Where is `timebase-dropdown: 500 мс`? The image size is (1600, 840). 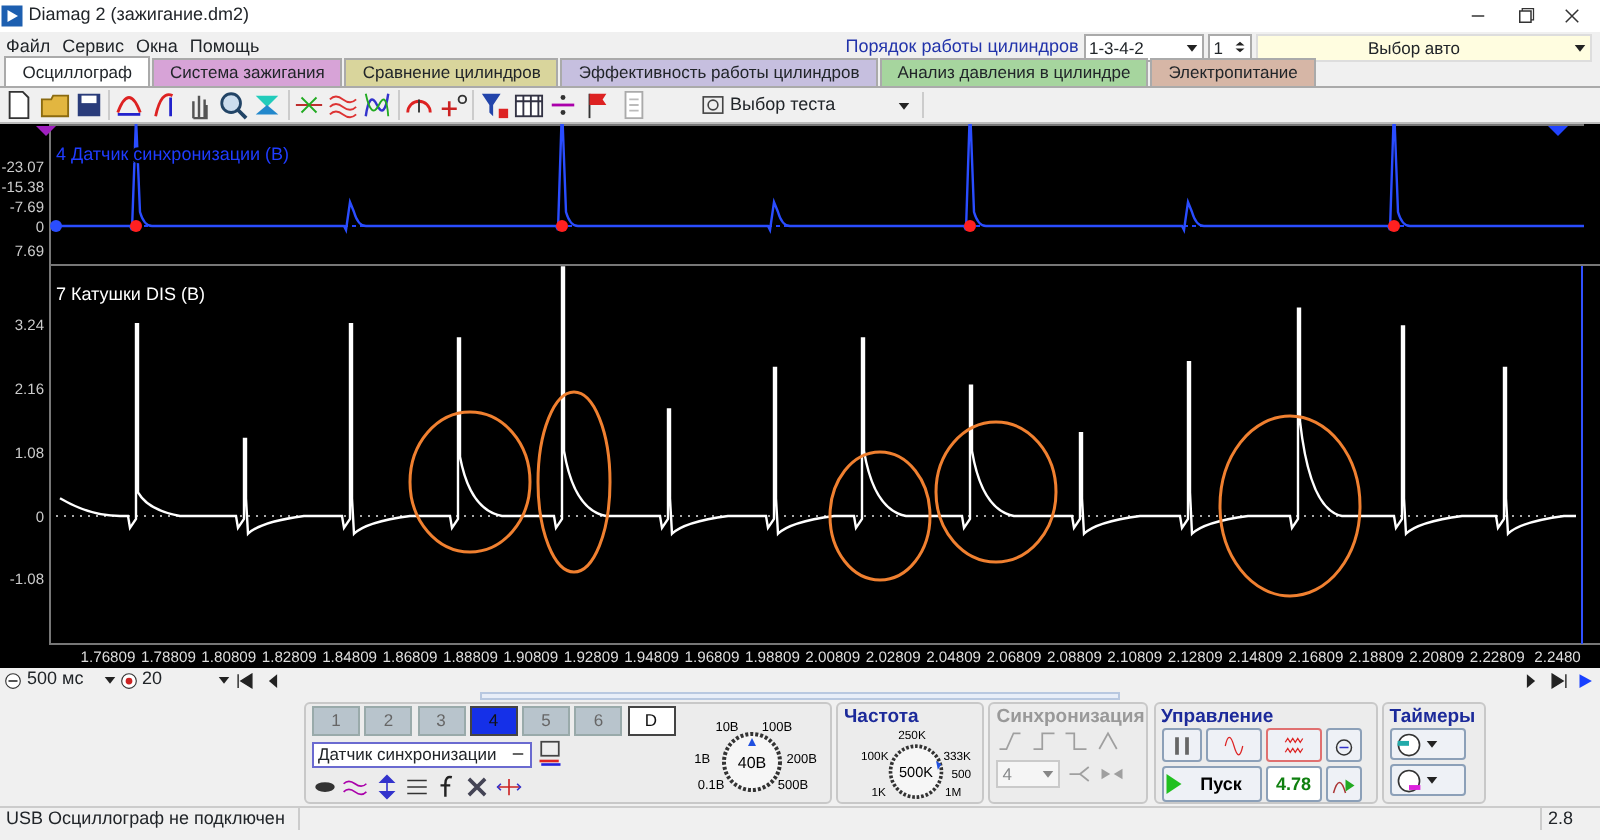 timebase-dropdown: 500 мс is located at coordinates (71, 680).